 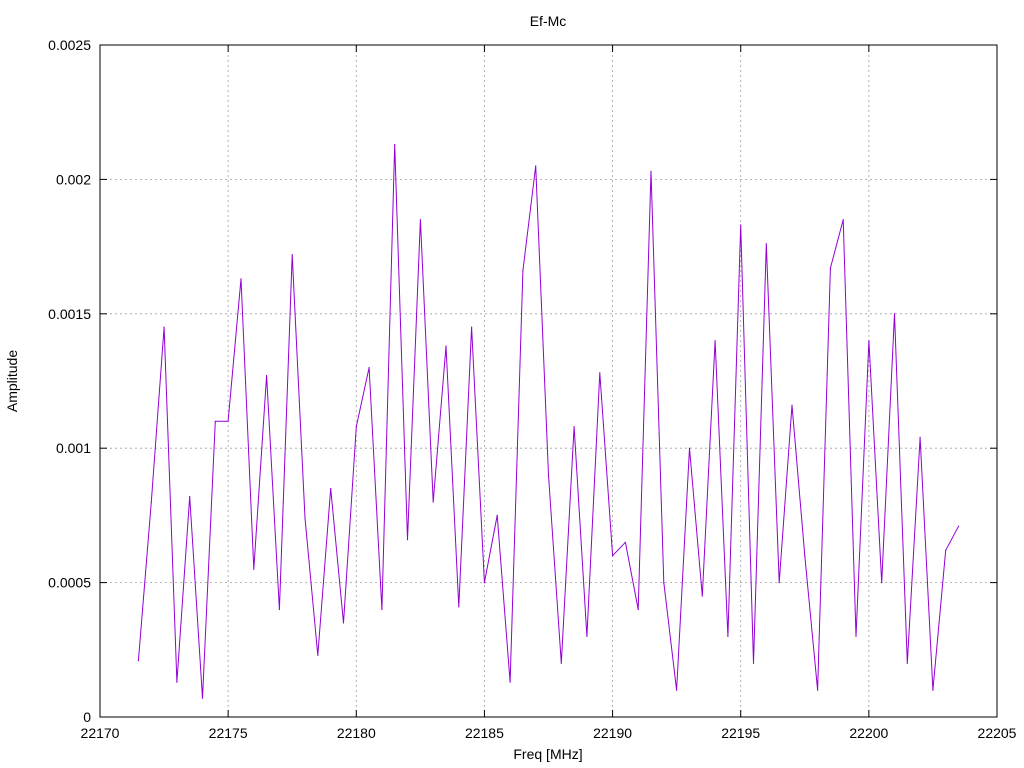 I want to click on y-tick-label: 0, so click(x=87, y=717).